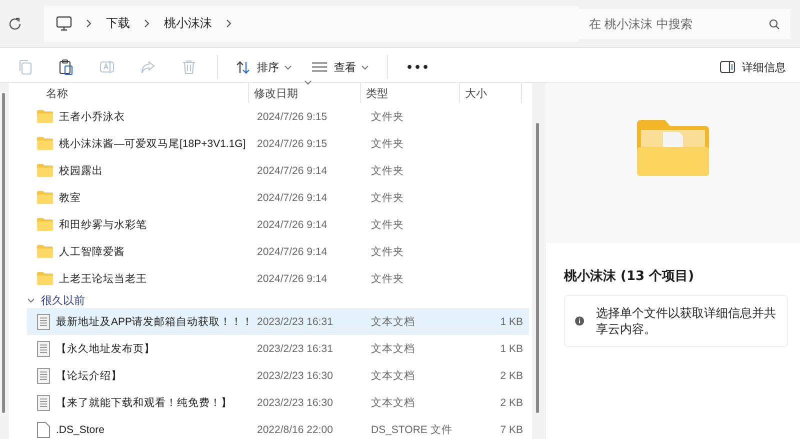 The image size is (800, 439). Describe the element at coordinates (155, 321) in the screenshot. I see `file-name: 最新地址及APP请发邮箱自动获取！！！` at that location.